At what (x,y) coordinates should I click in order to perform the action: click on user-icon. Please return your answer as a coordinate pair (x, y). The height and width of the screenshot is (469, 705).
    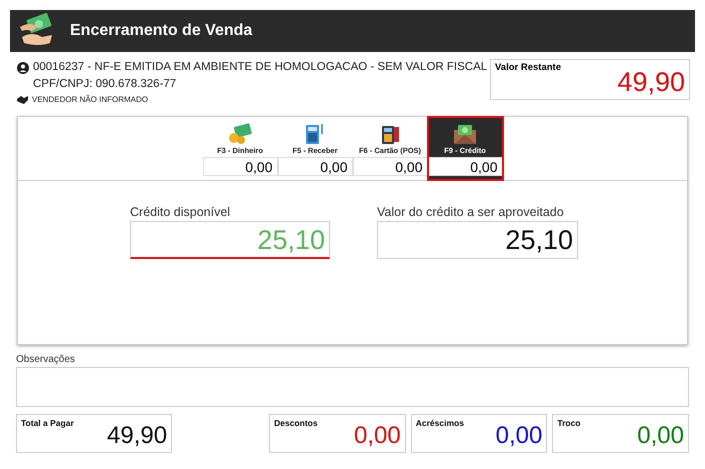
    Looking at the image, I should click on (23, 68).